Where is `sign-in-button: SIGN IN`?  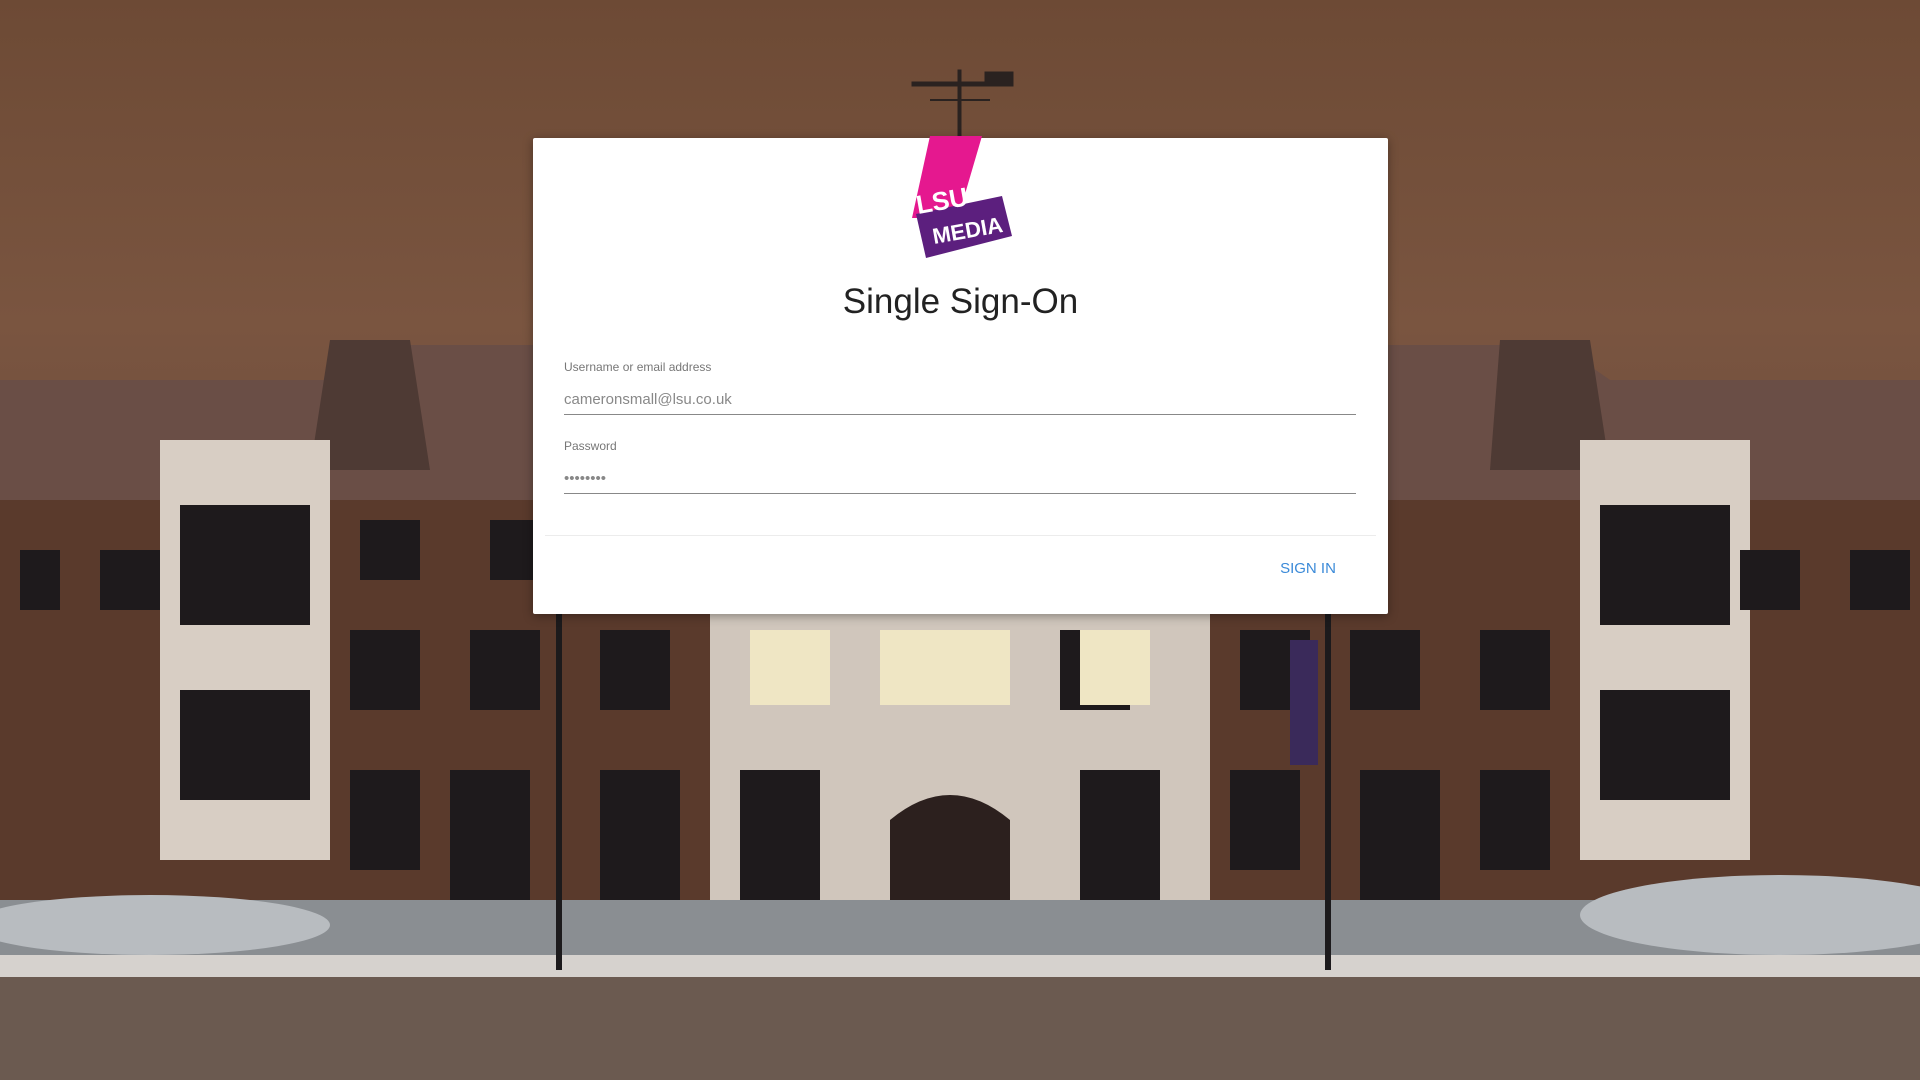
sign-in-button: SIGN IN is located at coordinates (1308, 568).